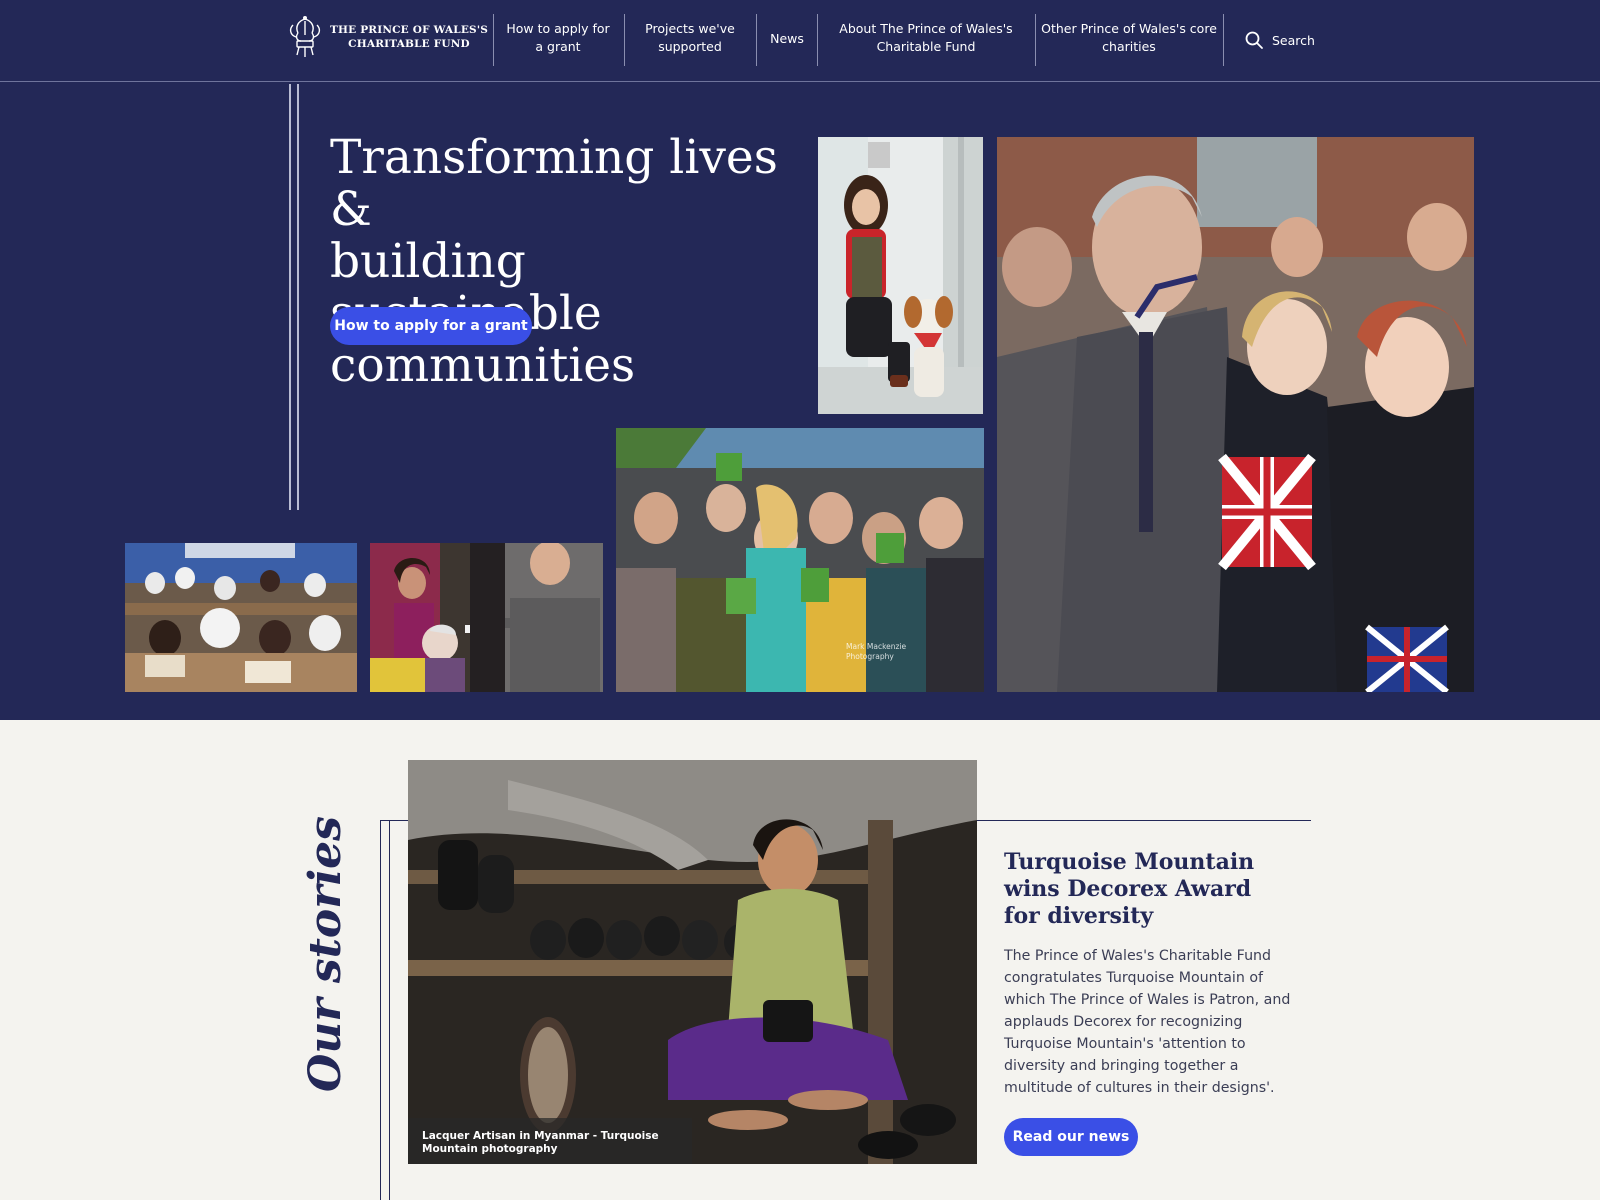 This screenshot has height=1200, width=1600. What do you see at coordinates (690, 38) in the screenshot?
I see `nav-item-projects: Projects we've supported` at bounding box center [690, 38].